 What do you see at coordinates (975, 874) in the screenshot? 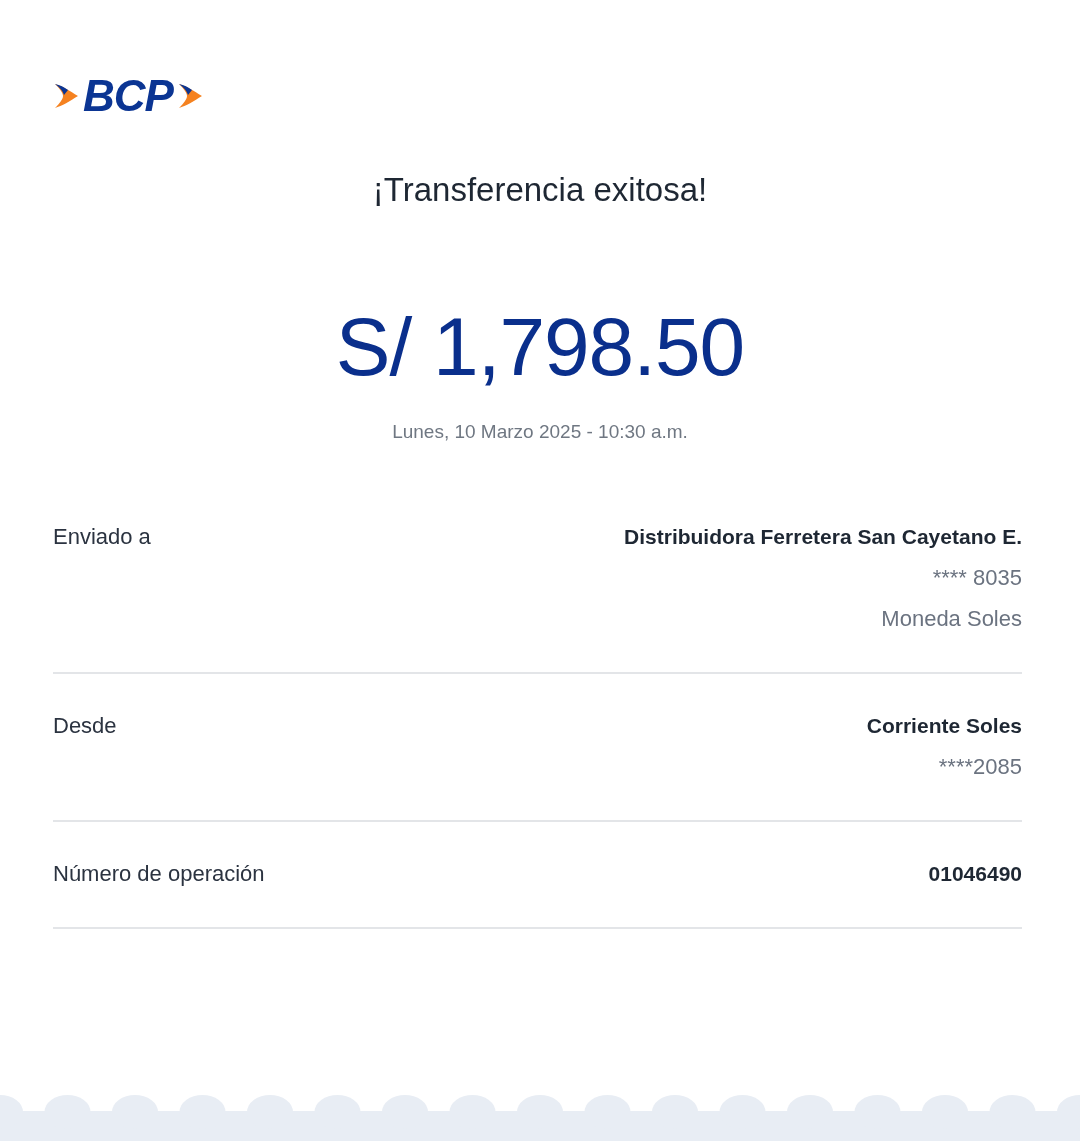
I see `detail-value: 01046490` at bounding box center [975, 874].